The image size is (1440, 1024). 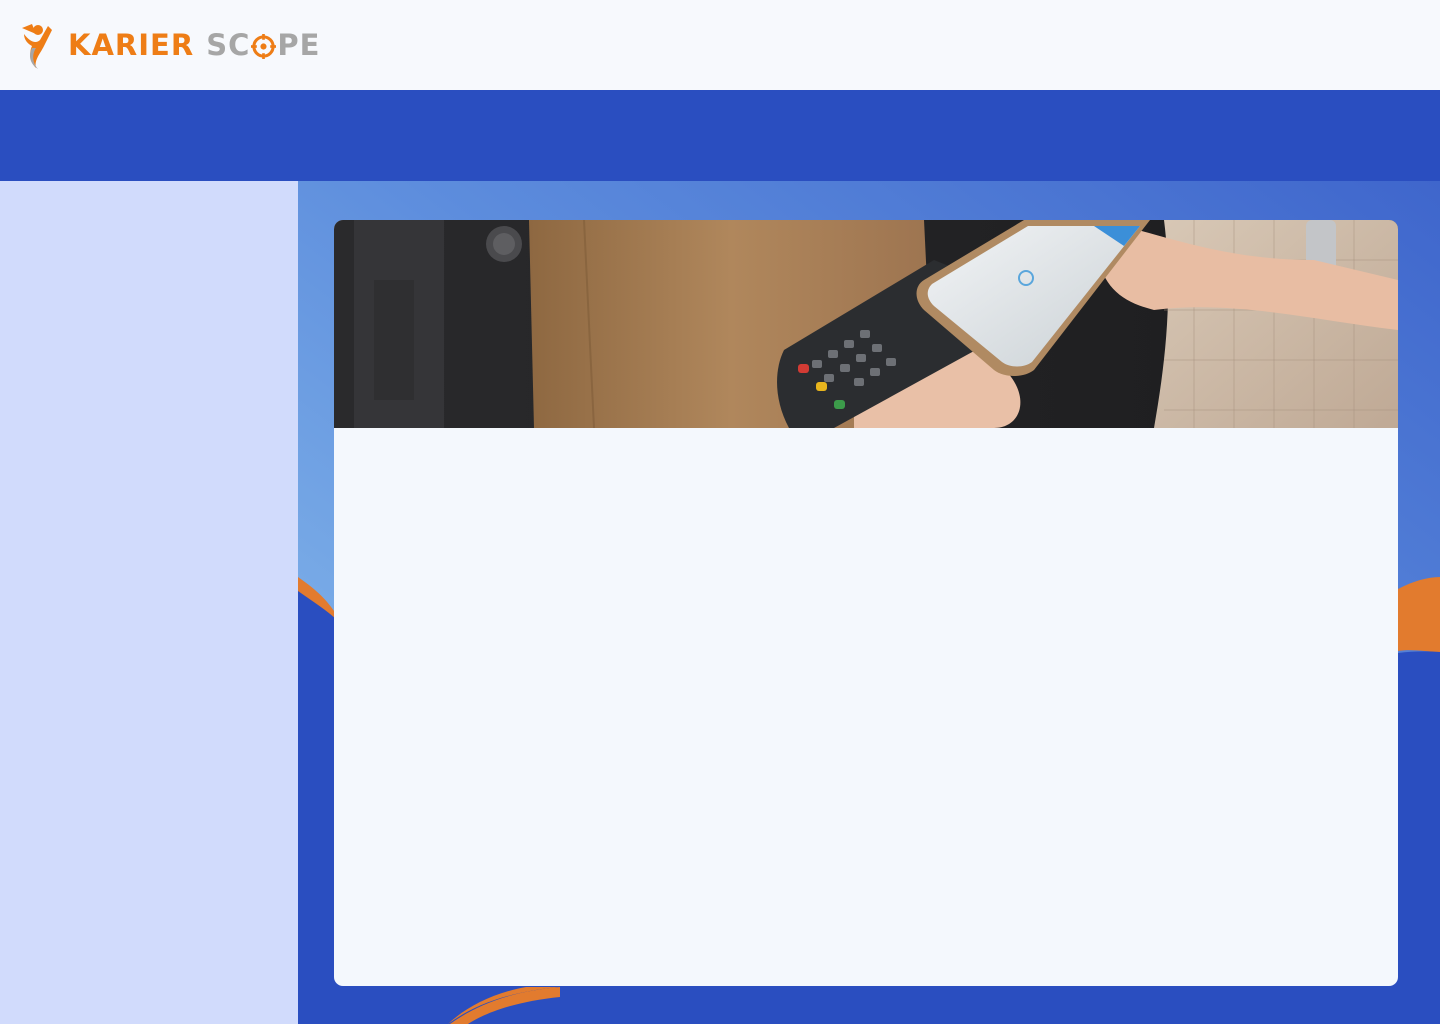 I want to click on person-arrow-icon, so click(x=37, y=46).